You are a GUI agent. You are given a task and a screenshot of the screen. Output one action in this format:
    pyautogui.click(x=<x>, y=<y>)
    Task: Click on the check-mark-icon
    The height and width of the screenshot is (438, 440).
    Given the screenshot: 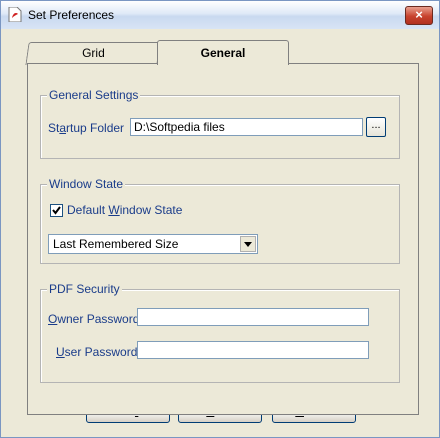 What is the action you would take?
    pyautogui.click(x=56, y=210)
    